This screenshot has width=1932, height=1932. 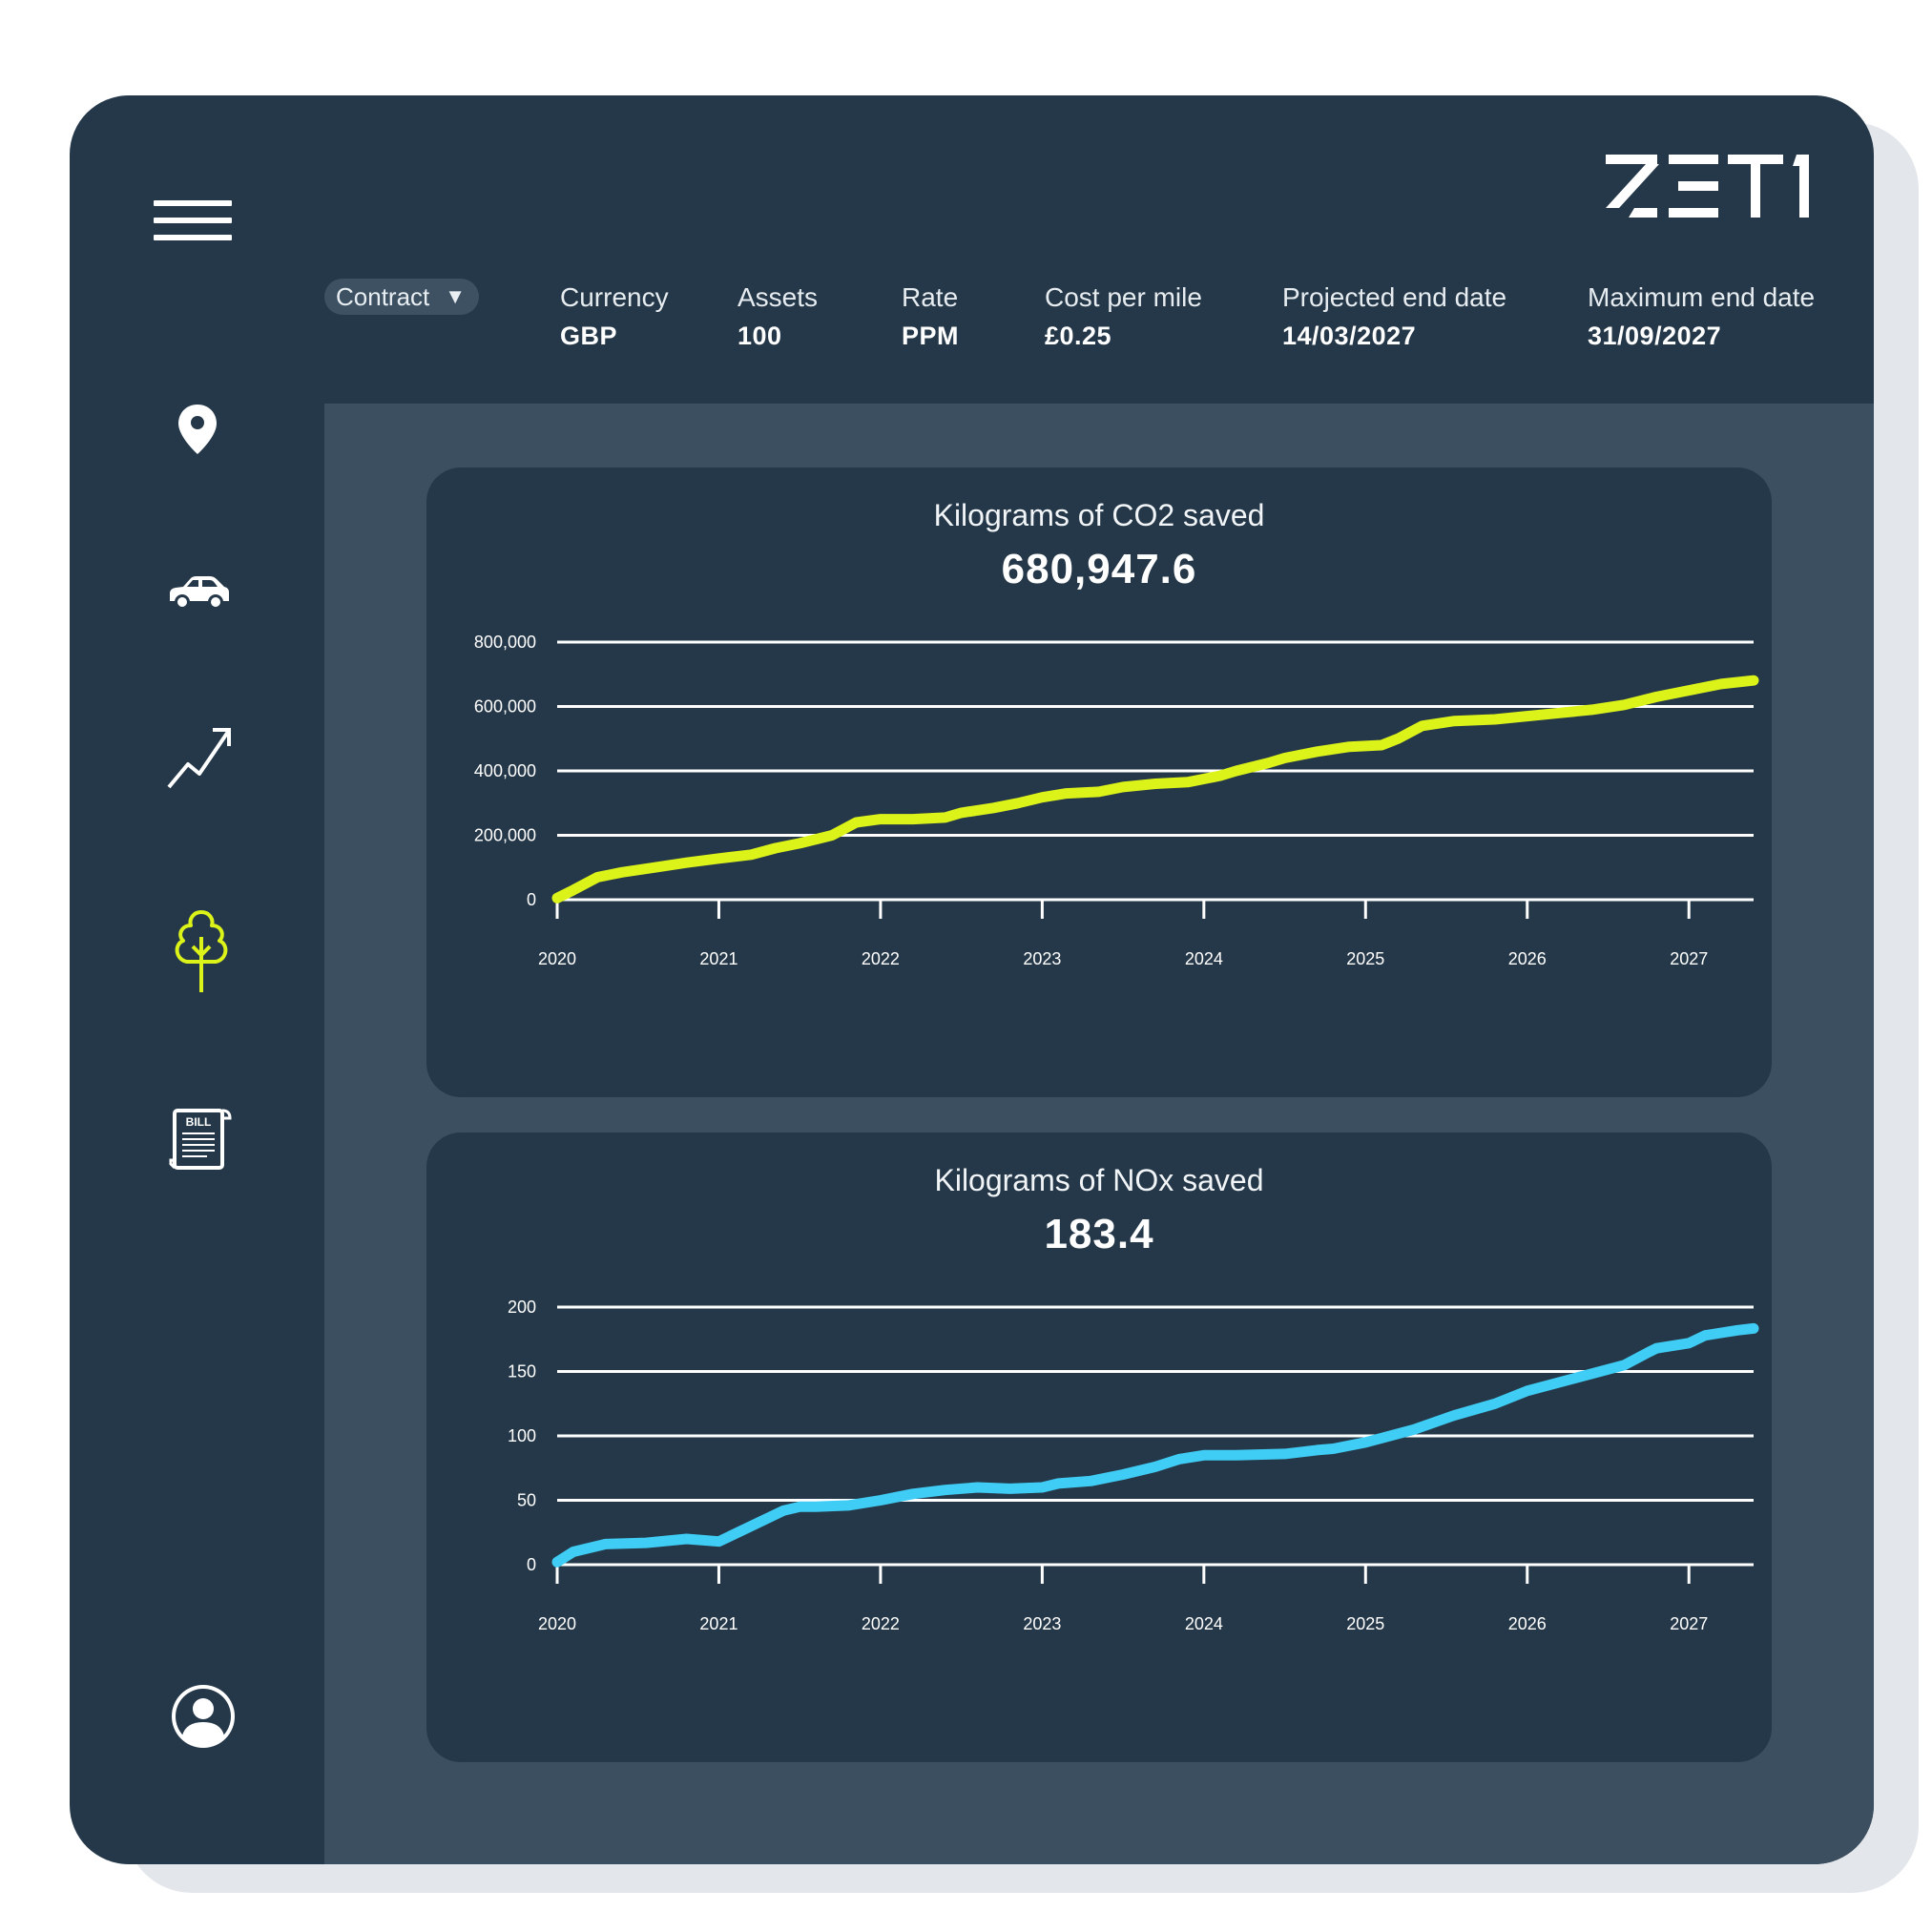 I want to click on car-icon, so click(x=198, y=592).